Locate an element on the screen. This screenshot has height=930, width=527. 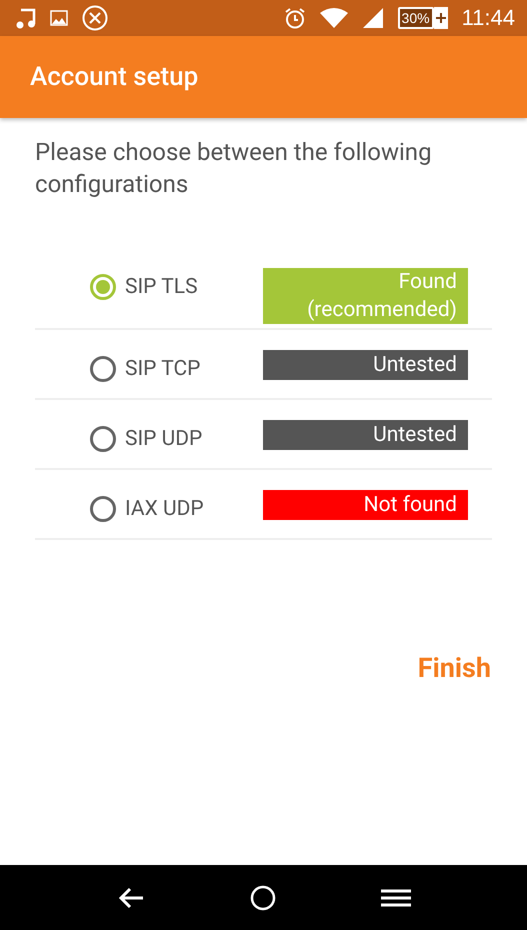
wifi-icon is located at coordinates (334, 18).